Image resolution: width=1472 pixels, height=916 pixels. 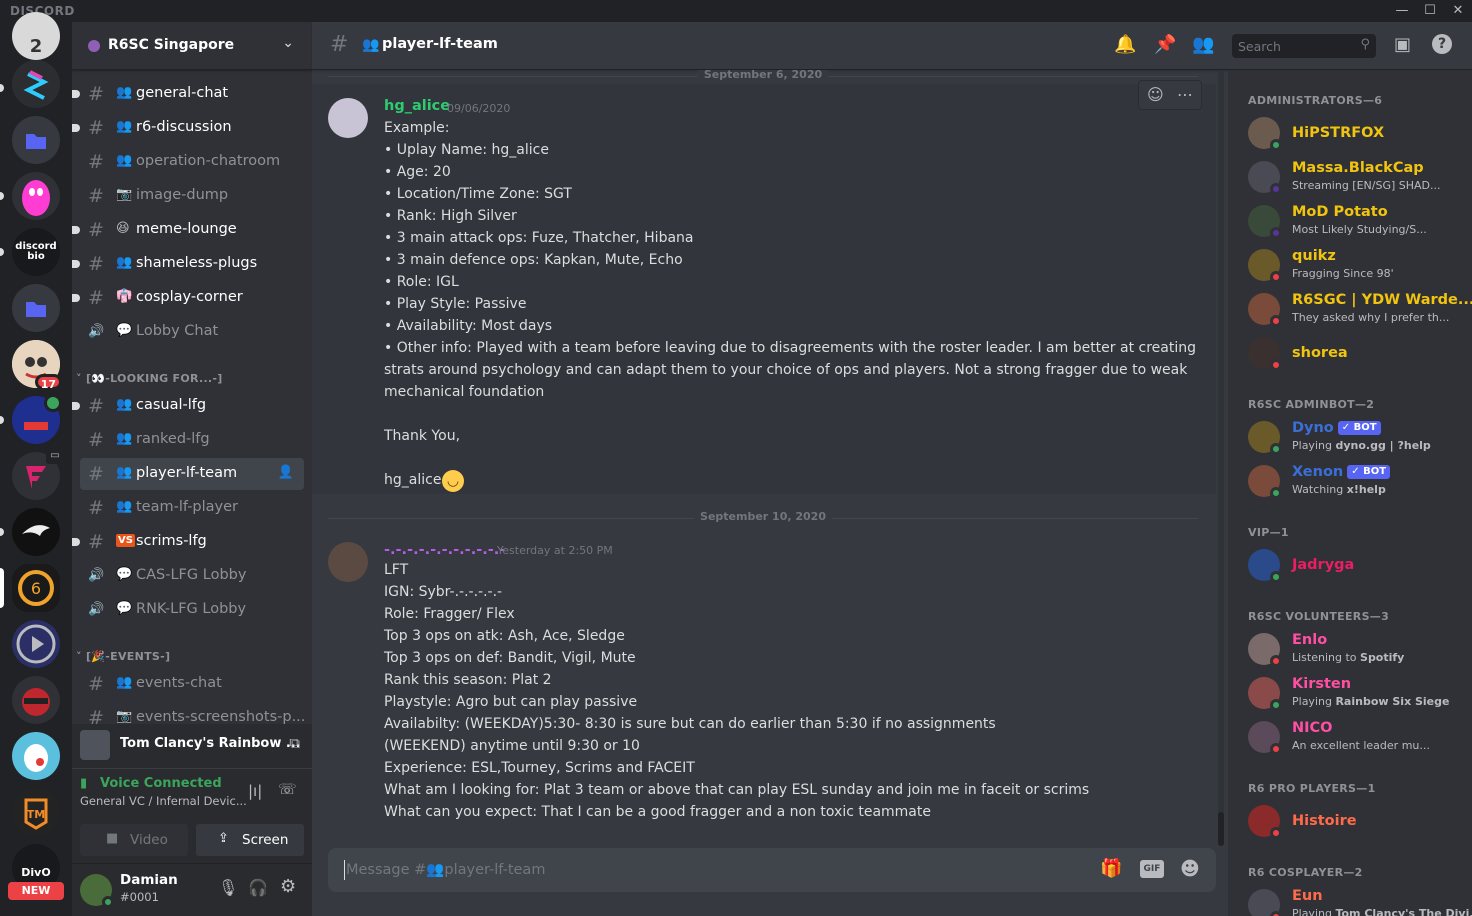 What do you see at coordinates (1323, 565) in the screenshot?
I see `member-name-wrap: Jadryga` at bounding box center [1323, 565].